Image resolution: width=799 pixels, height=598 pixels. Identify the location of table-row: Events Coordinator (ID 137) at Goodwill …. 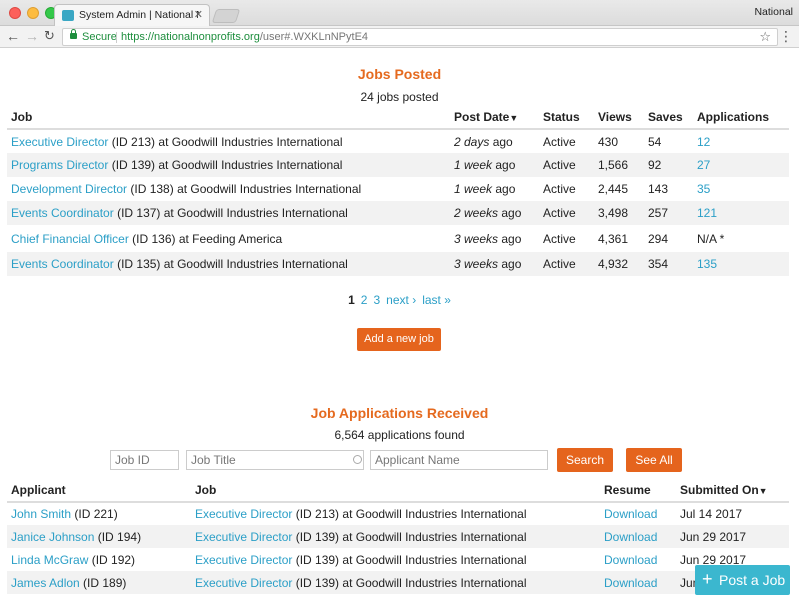
(398, 213).